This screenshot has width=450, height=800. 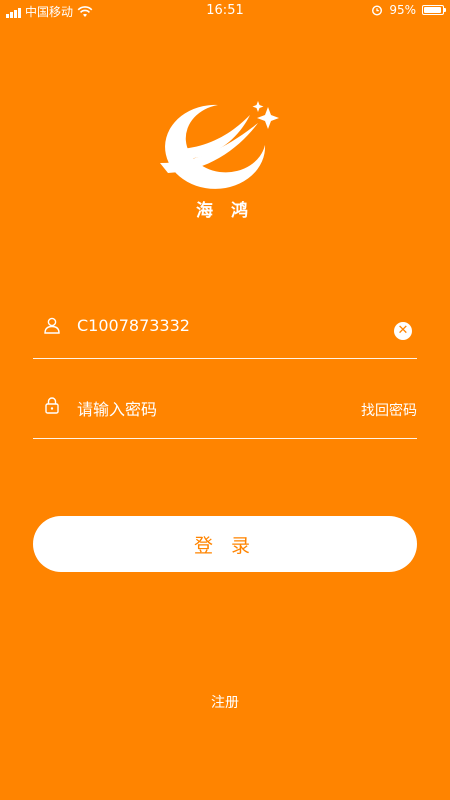 I want to click on status-bar: 中国移动 16:51 95%, so click(x=225, y=11).